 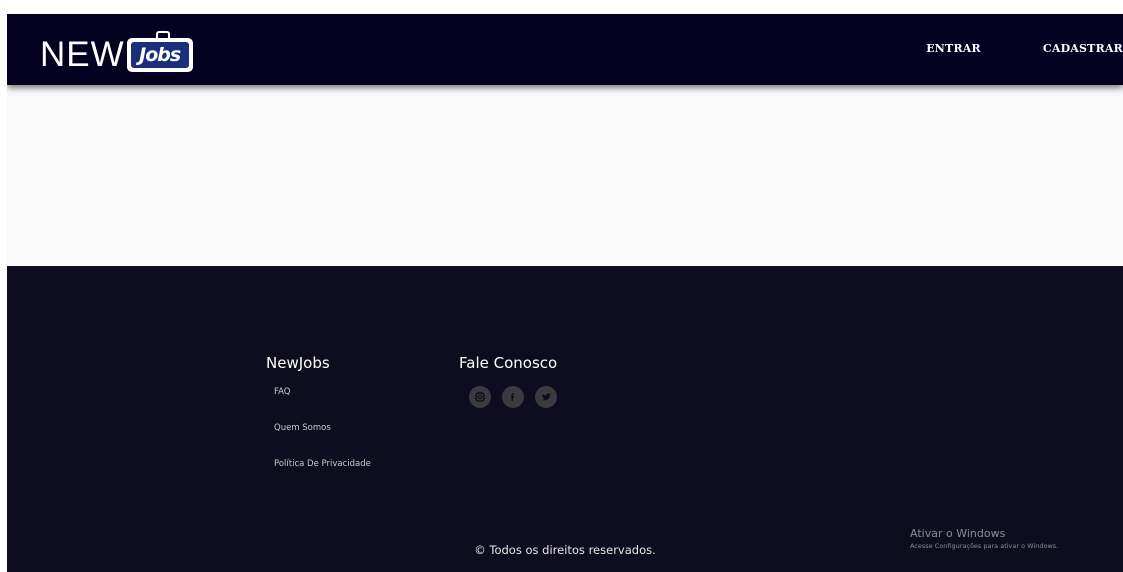 What do you see at coordinates (298, 363) in the screenshot?
I see `footer-brand-title: NewJobs` at bounding box center [298, 363].